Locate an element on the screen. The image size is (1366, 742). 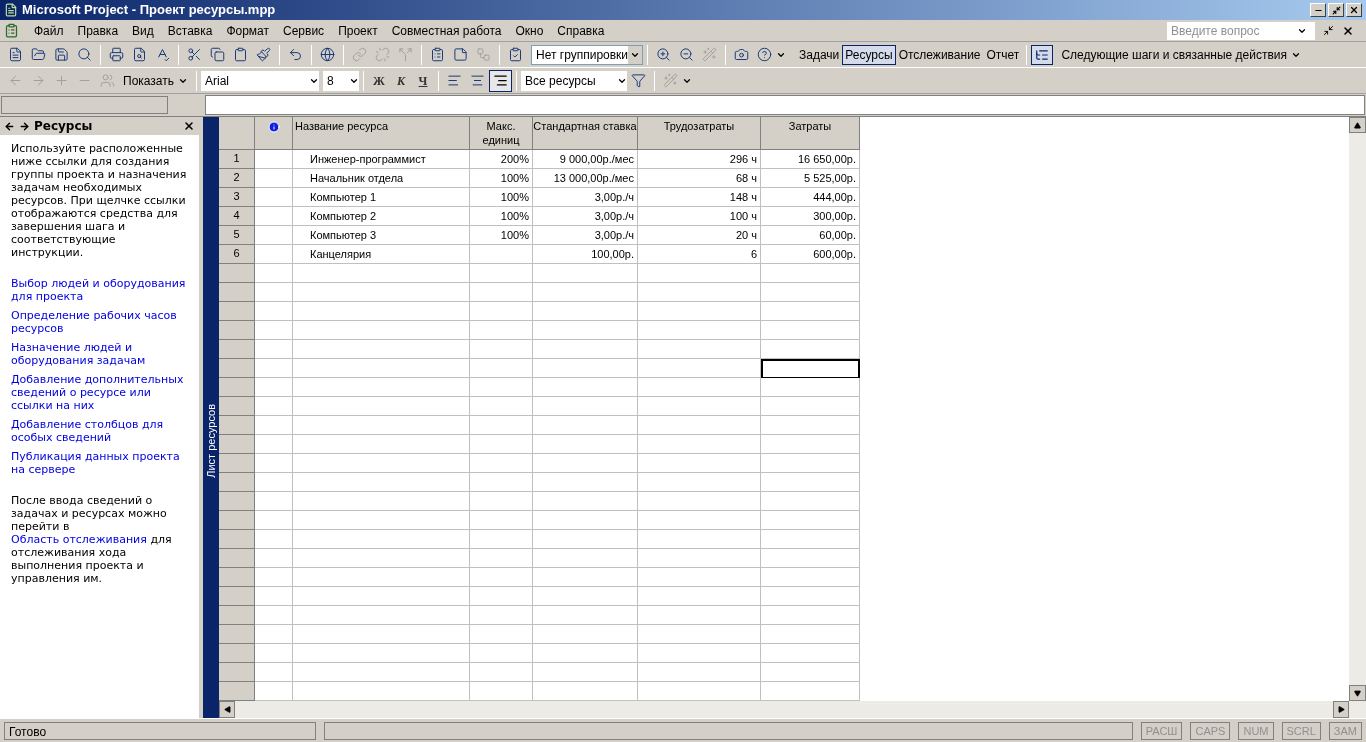
spellcheck-icon is located at coordinates (162, 54).